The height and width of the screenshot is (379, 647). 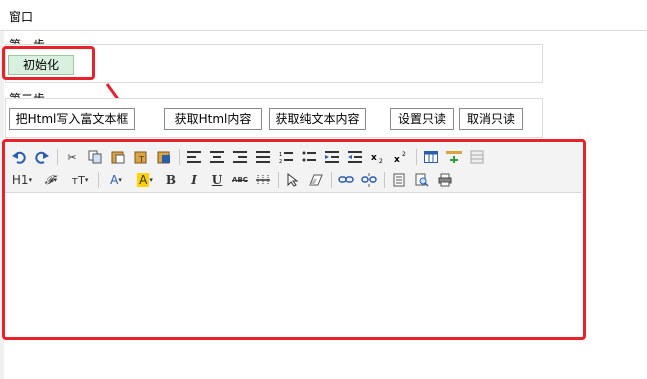 I want to click on superscript-icon: x2, so click(x=401, y=157).